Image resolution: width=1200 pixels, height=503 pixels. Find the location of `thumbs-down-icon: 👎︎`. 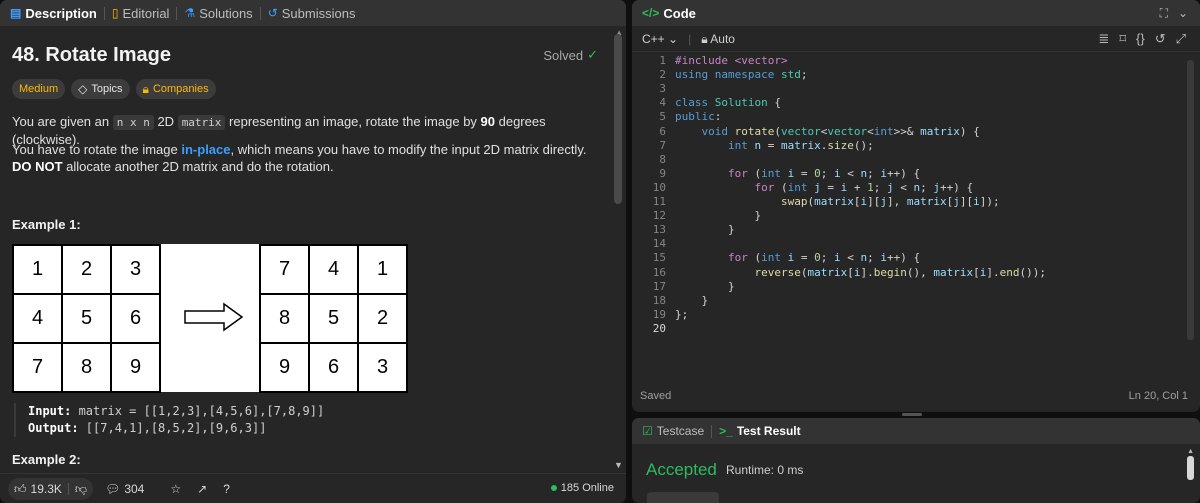

thumbs-down-icon: 👎︎ is located at coordinates (81, 488).